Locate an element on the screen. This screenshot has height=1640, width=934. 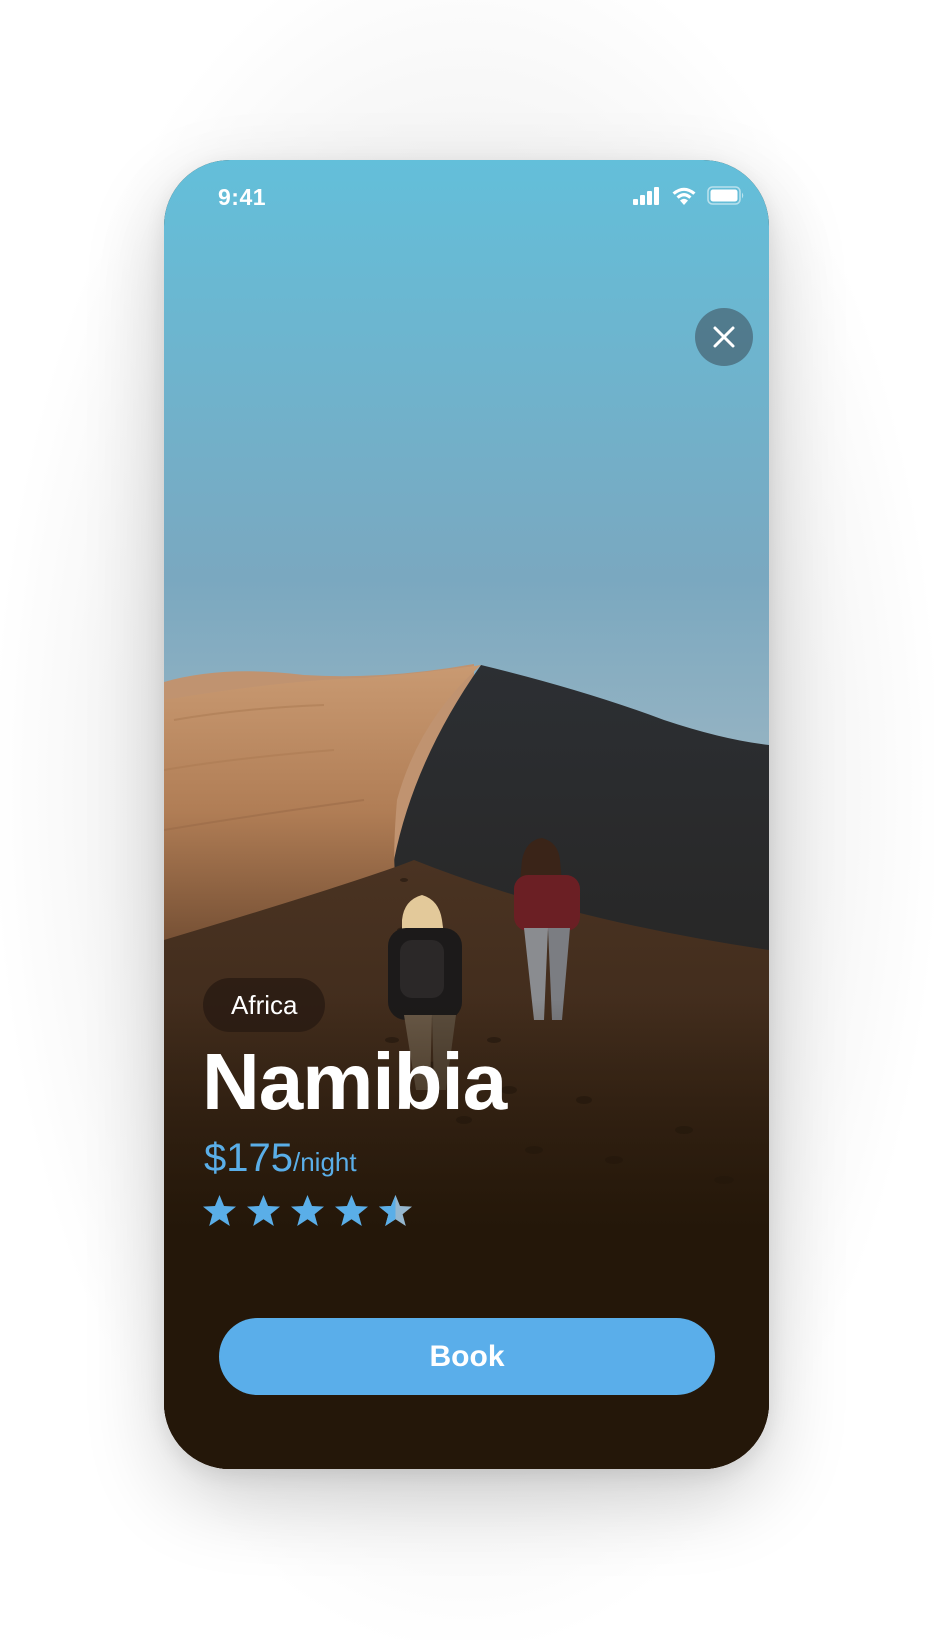
close-icon is located at coordinates (724, 337).